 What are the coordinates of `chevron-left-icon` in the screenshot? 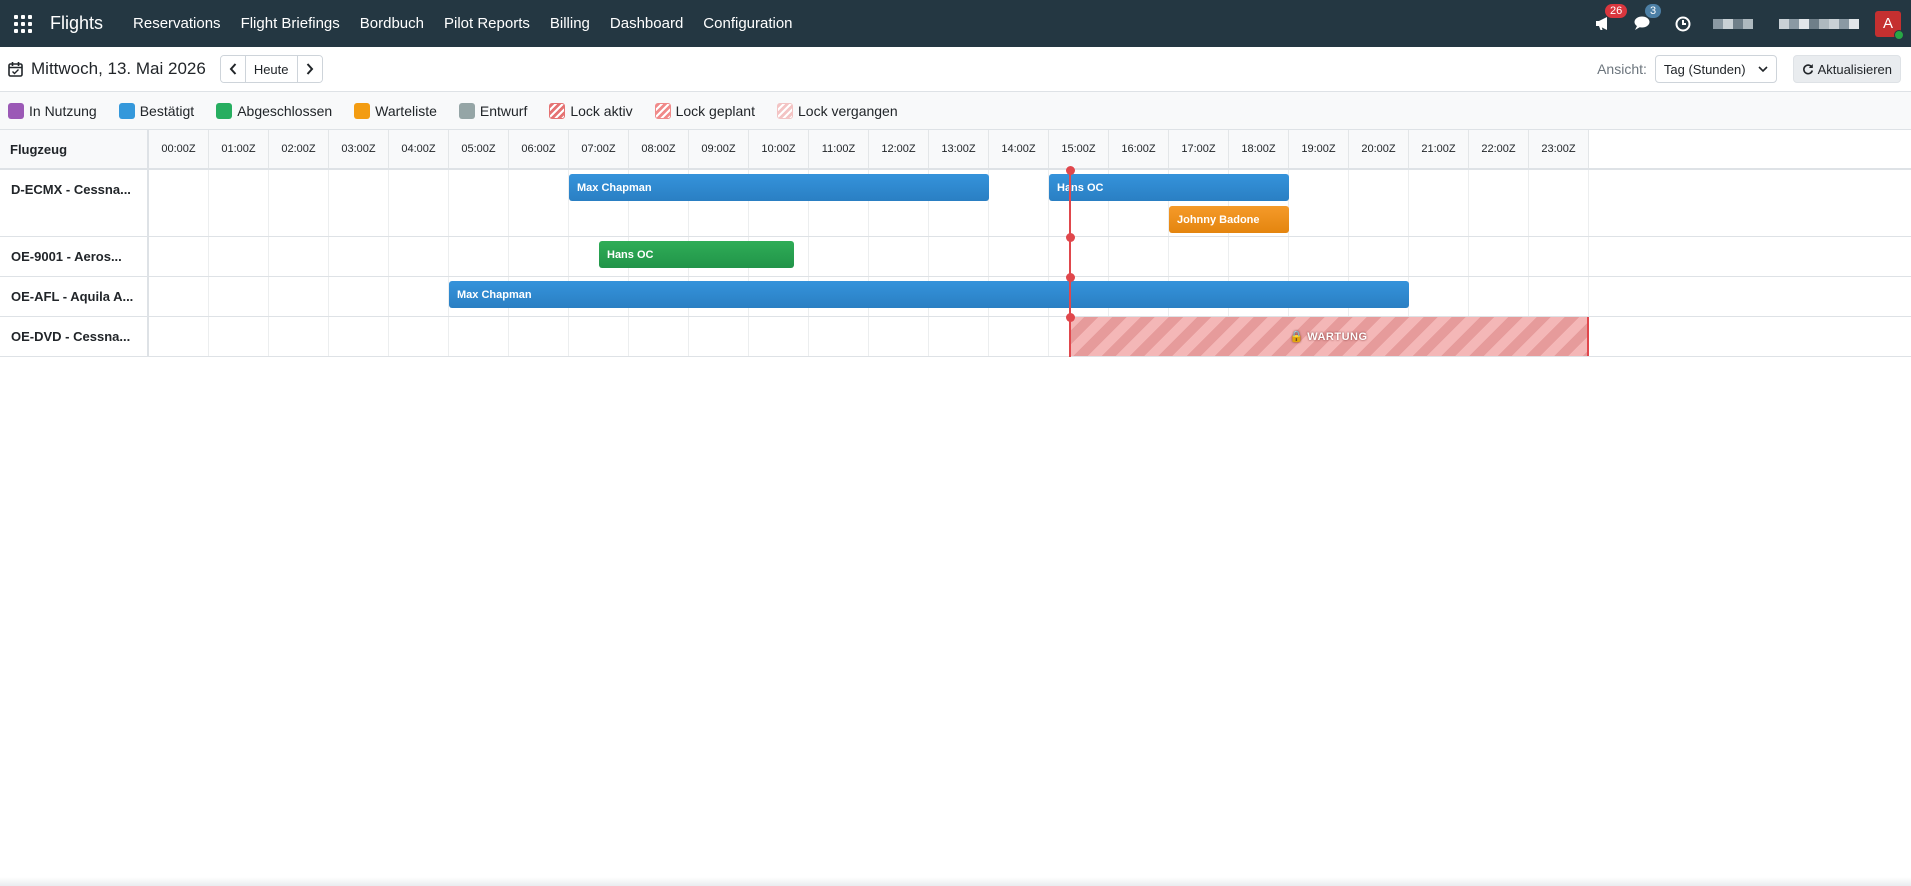 It's located at (233, 69).